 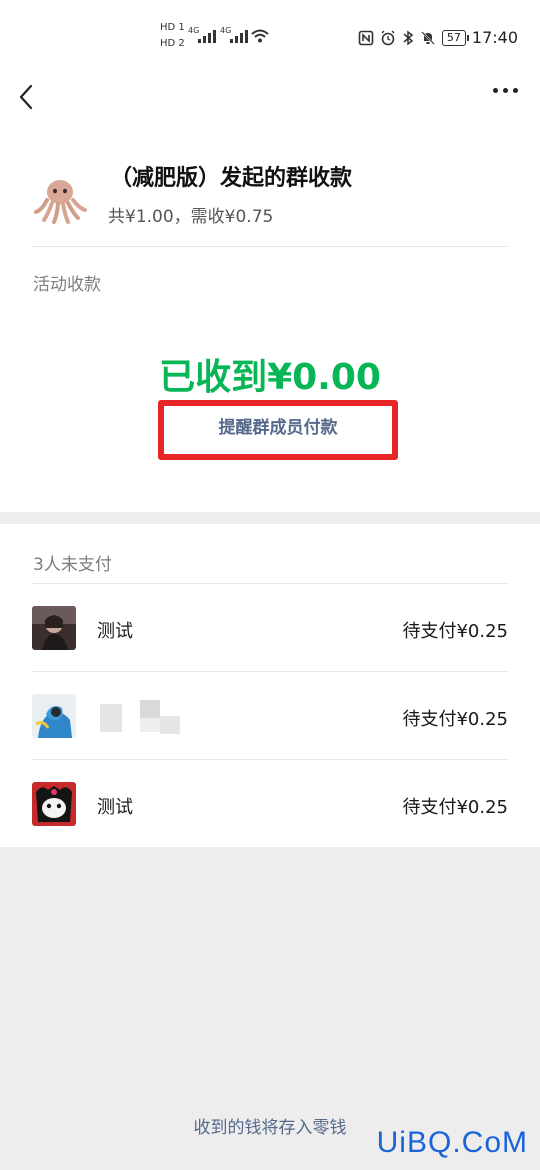 I want to click on activity-label: 活动收款, so click(x=67, y=285).